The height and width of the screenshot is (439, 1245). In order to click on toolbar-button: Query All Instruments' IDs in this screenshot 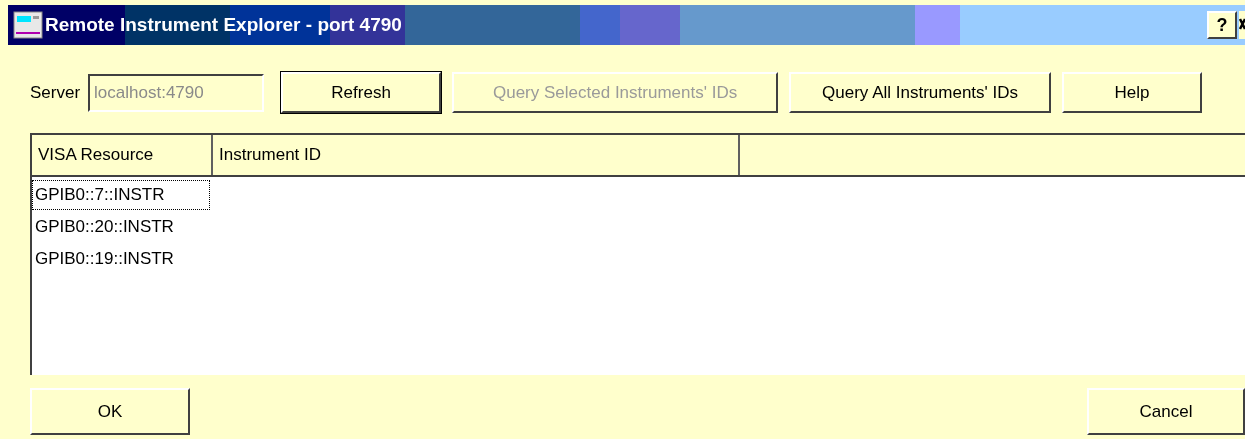, I will do `click(920, 92)`.